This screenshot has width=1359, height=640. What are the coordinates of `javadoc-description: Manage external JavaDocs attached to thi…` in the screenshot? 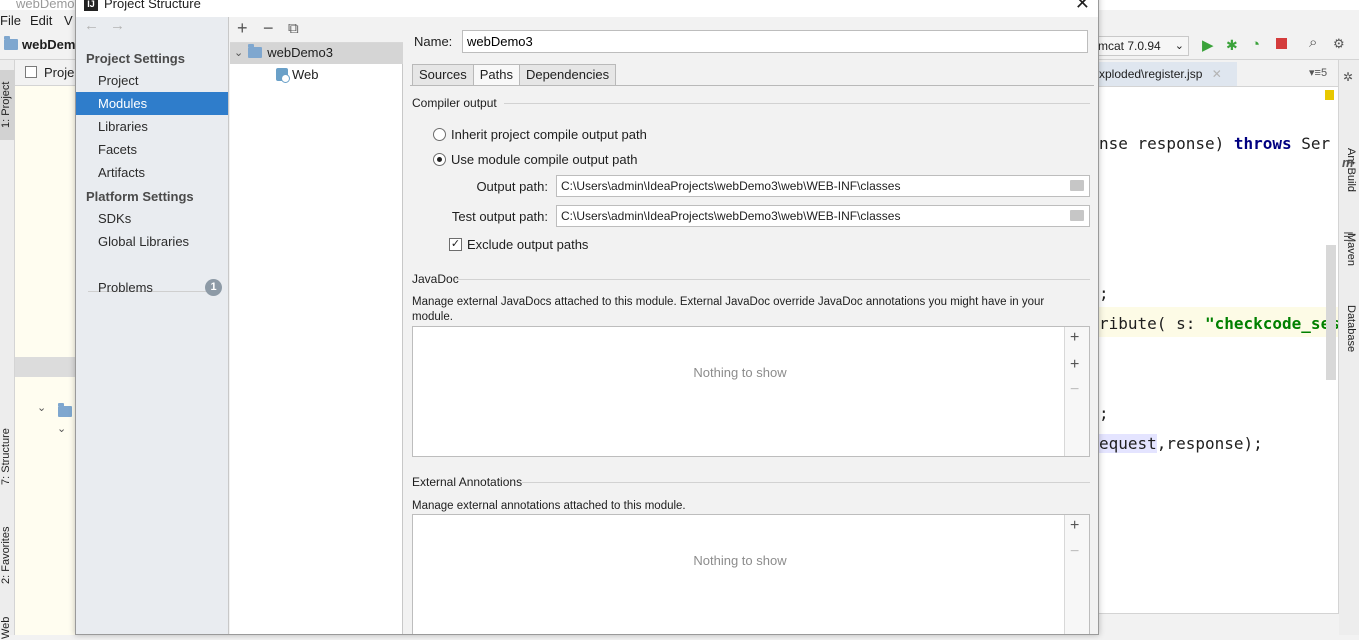 It's located at (728, 309).